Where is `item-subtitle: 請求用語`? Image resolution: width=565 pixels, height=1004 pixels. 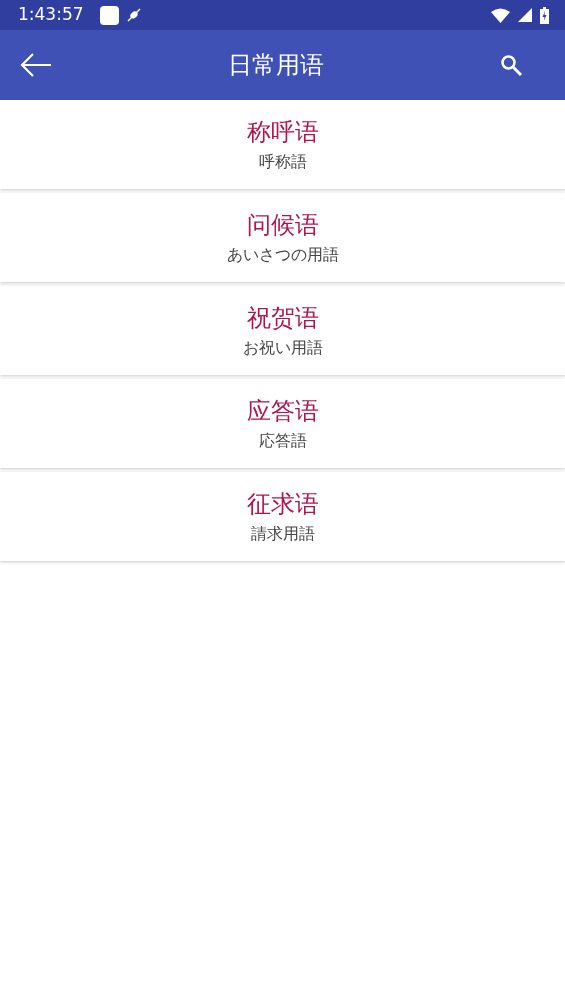 item-subtitle: 請求用語 is located at coordinates (282, 534).